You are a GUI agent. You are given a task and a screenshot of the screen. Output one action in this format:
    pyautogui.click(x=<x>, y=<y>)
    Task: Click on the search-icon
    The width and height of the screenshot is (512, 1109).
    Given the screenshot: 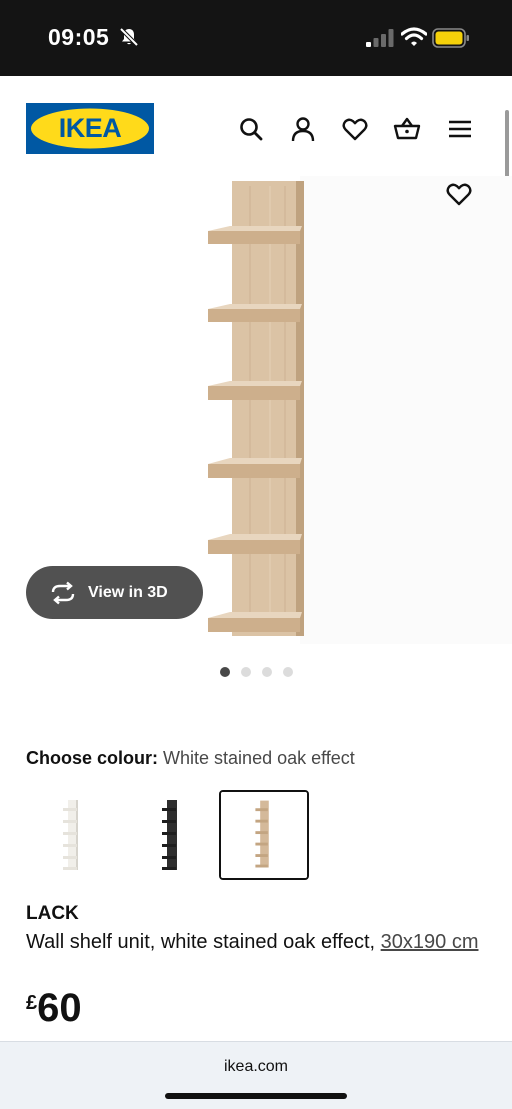 What is the action you would take?
    pyautogui.click(x=251, y=129)
    